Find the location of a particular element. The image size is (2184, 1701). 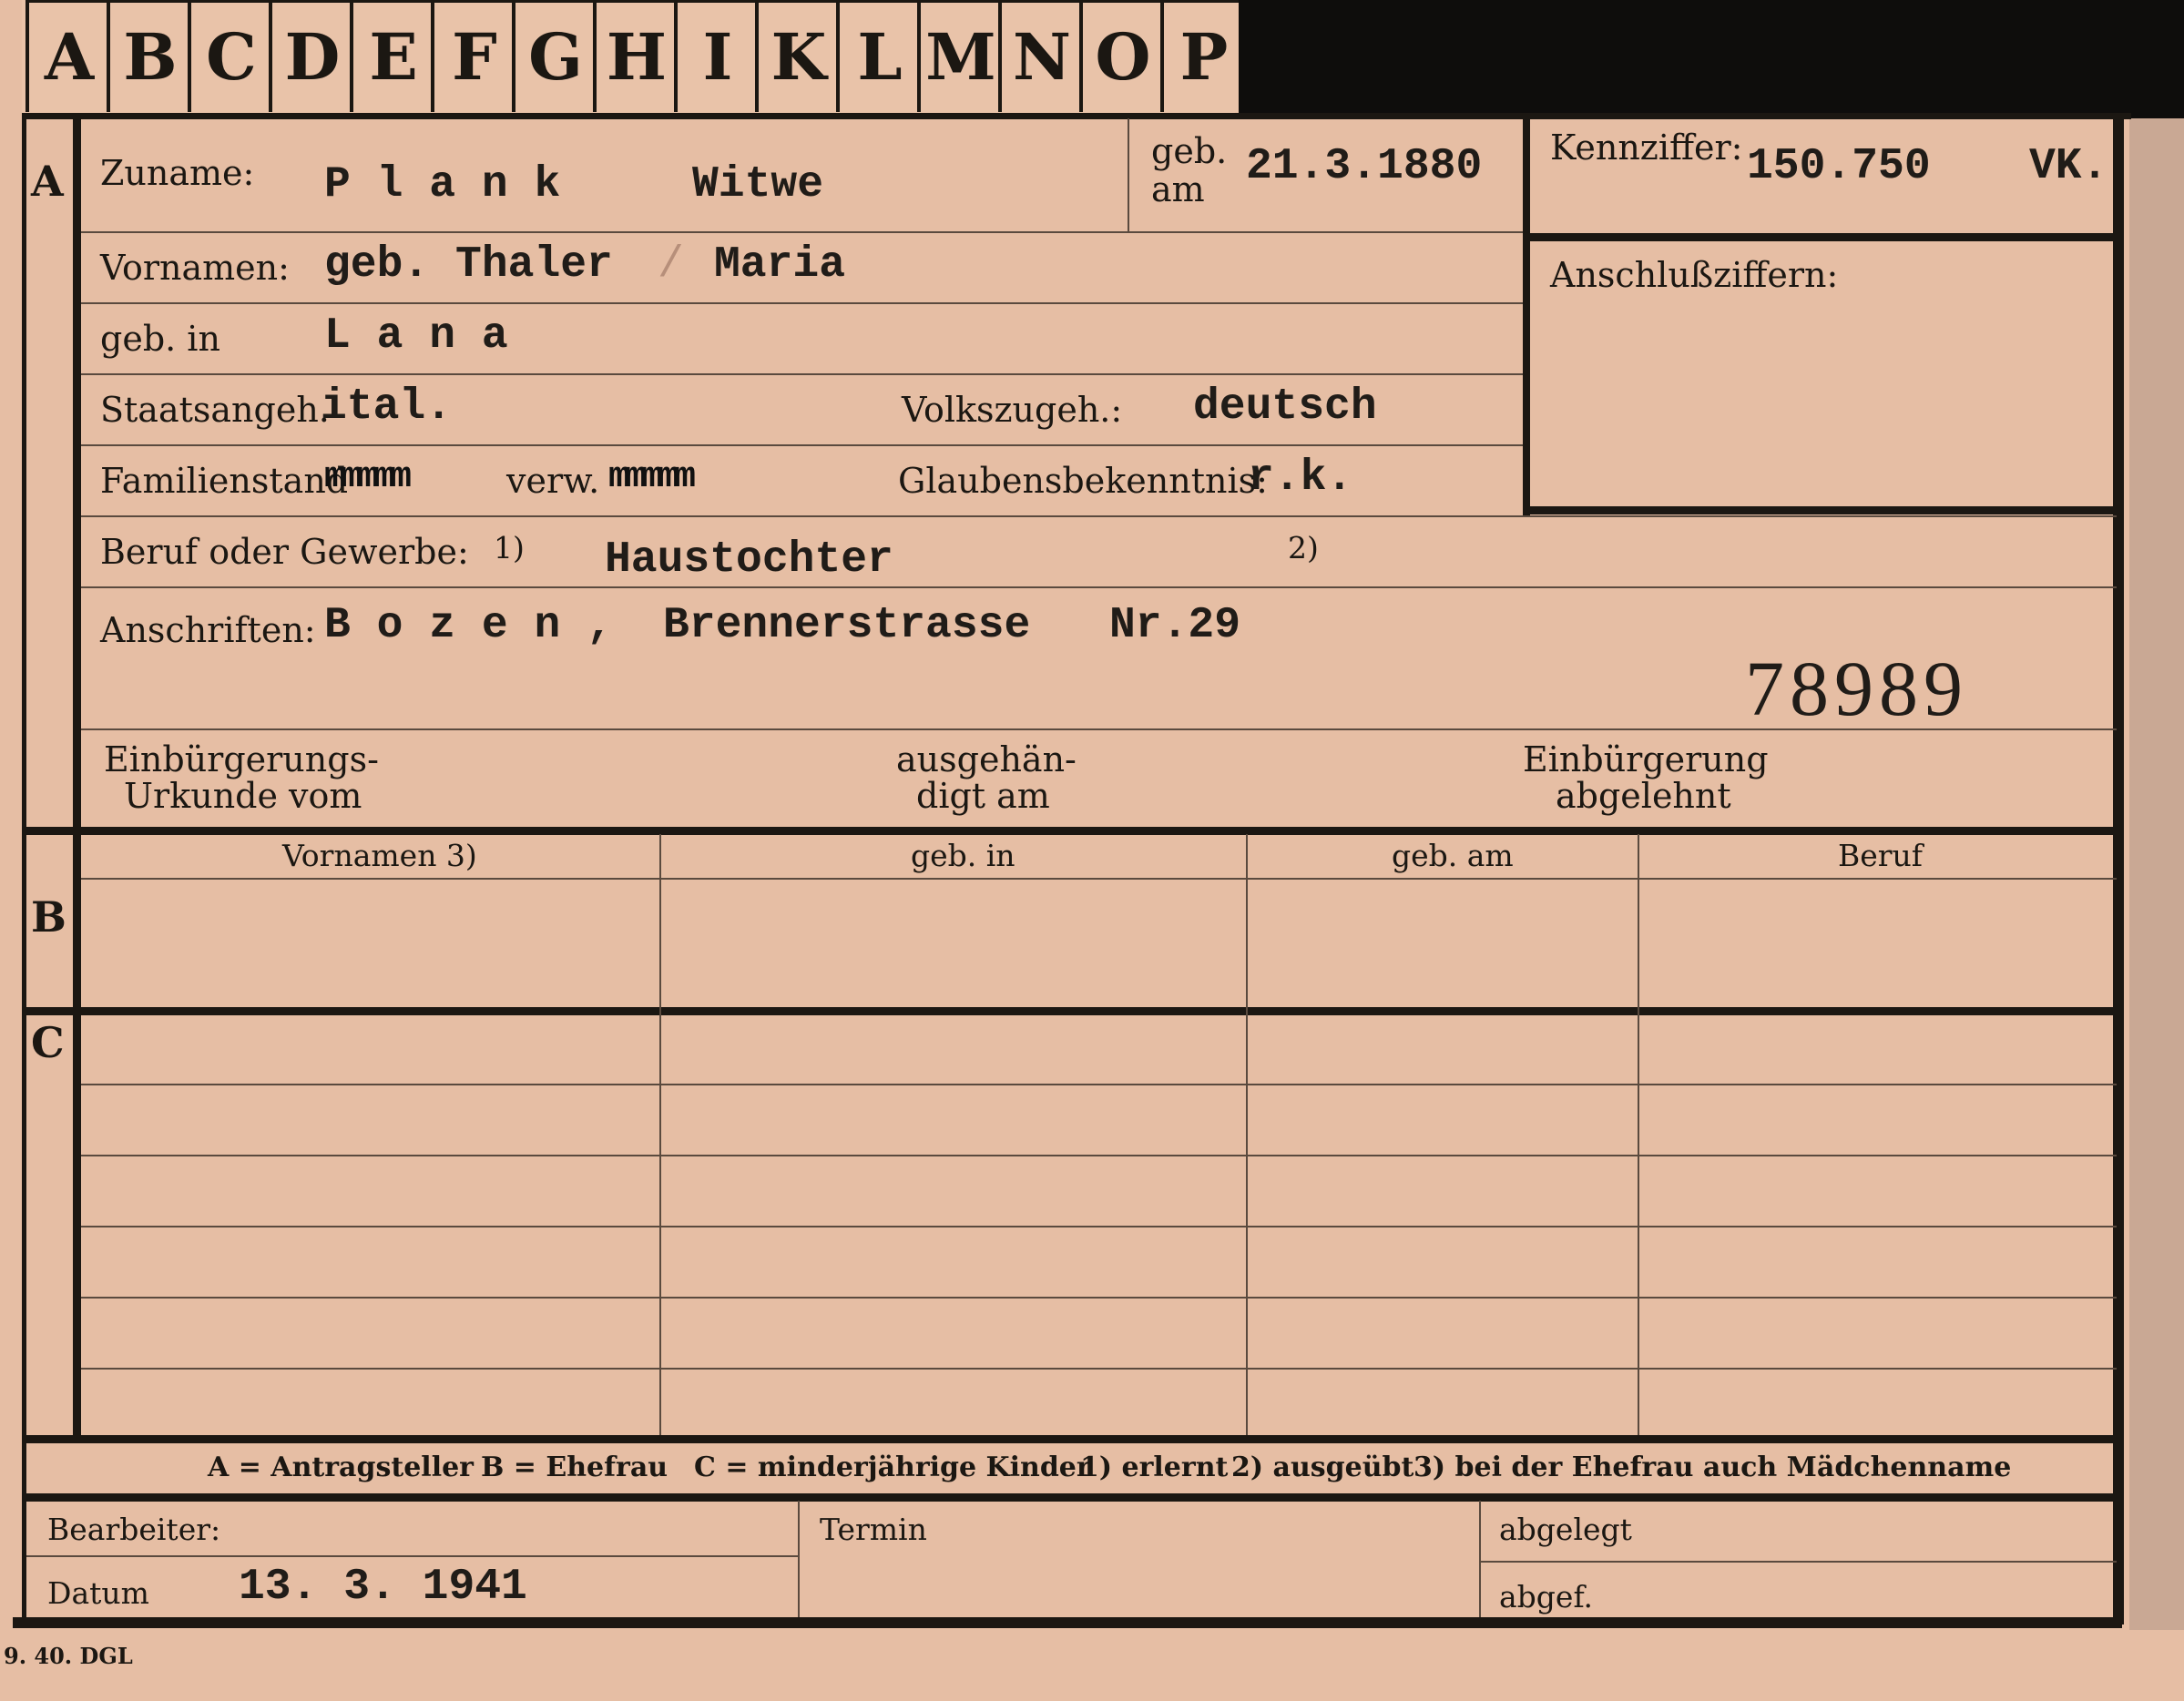

footer-mid-line-left is located at coordinates (413, 1556).